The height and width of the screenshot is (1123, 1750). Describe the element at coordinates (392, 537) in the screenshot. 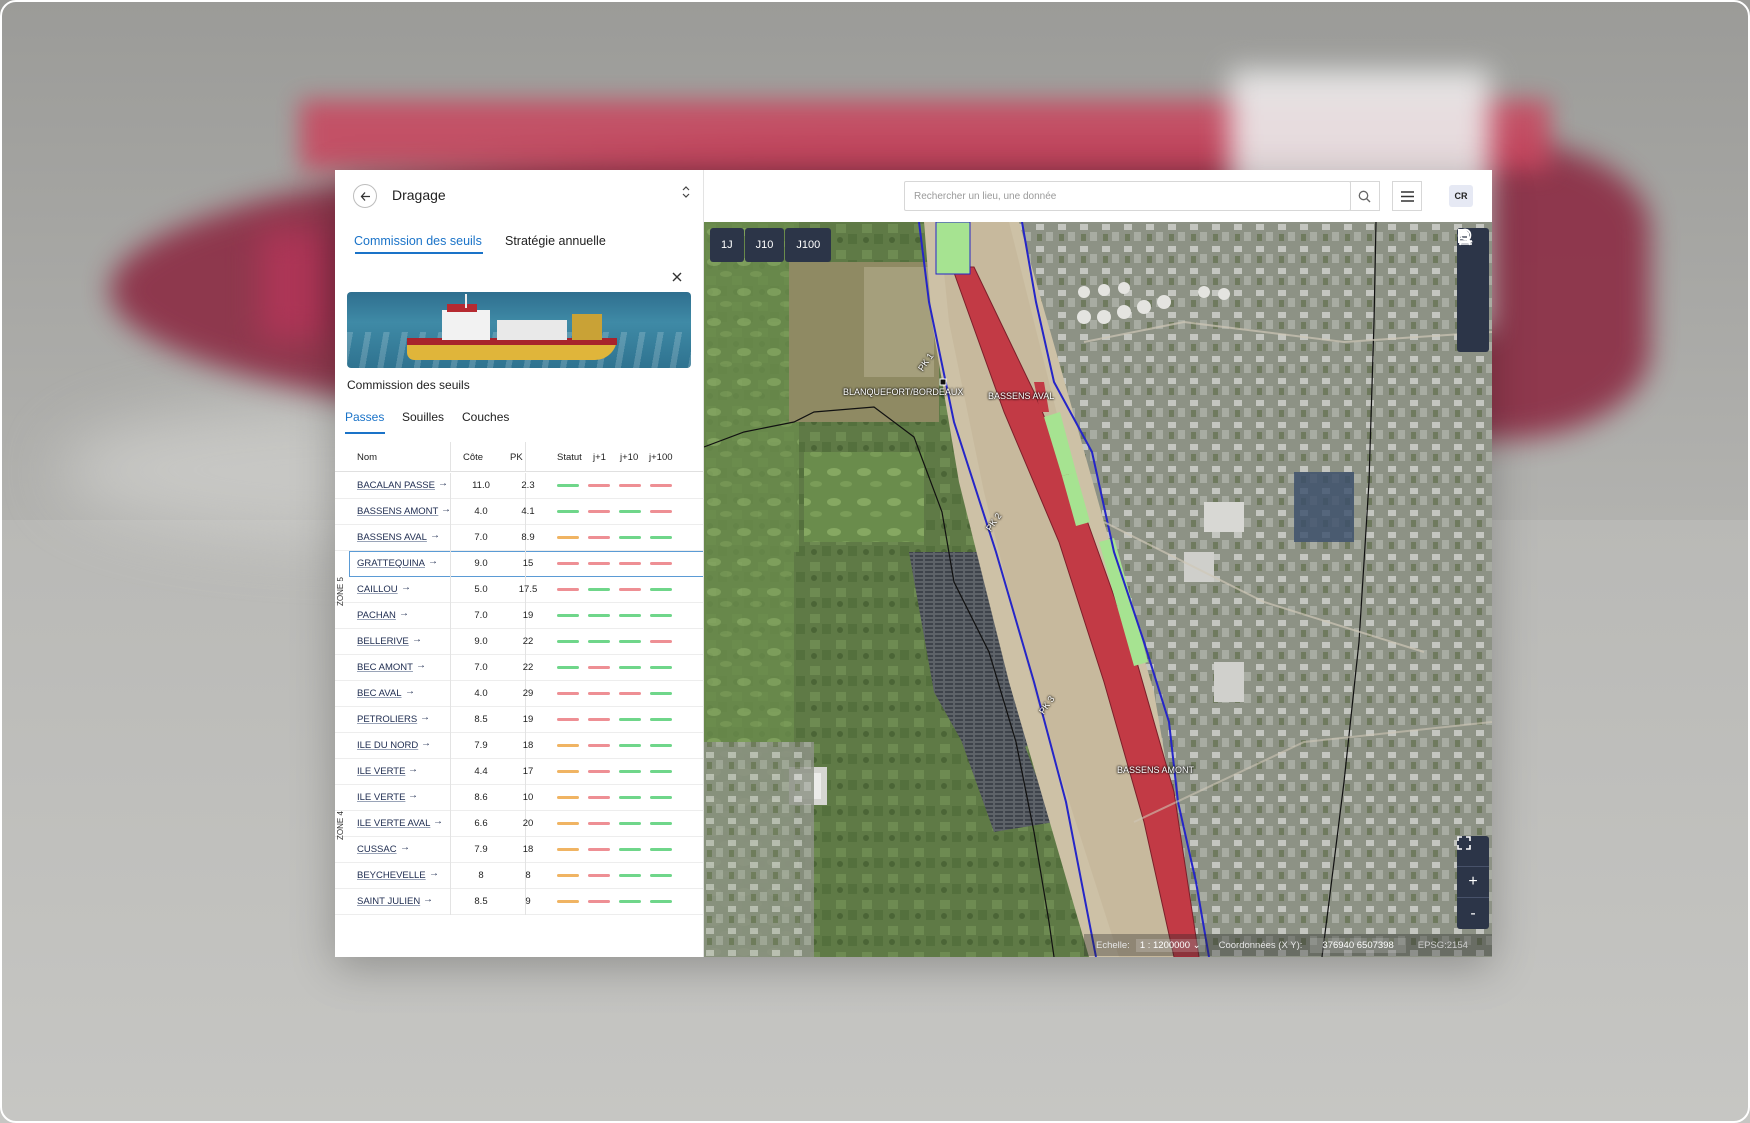

I see `pass-name-link: BASSENS AVAL` at that location.